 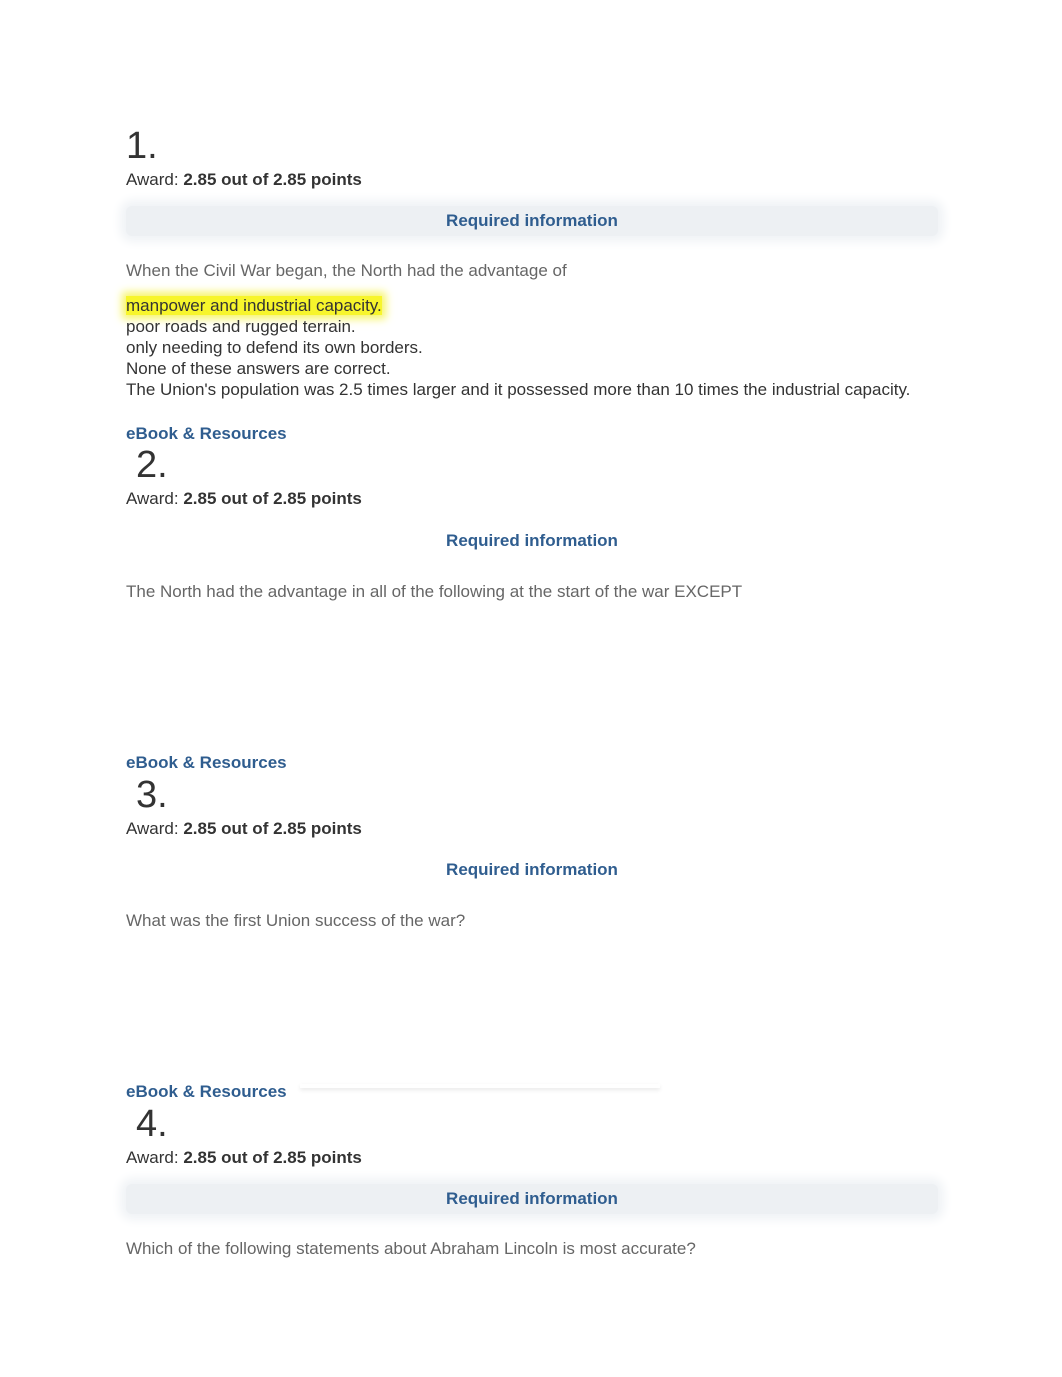 What do you see at coordinates (526, 326) in the screenshot?
I see `answer-option: poor roads and rugged terrain.` at bounding box center [526, 326].